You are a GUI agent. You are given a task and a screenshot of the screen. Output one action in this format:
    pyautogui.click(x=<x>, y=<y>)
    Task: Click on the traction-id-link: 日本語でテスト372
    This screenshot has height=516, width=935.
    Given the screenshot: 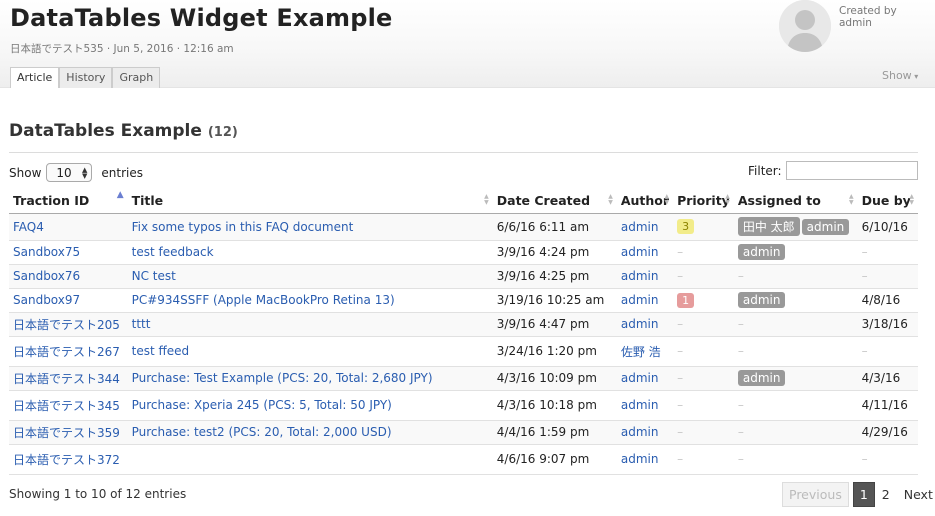 What is the action you would take?
    pyautogui.click(x=66, y=460)
    